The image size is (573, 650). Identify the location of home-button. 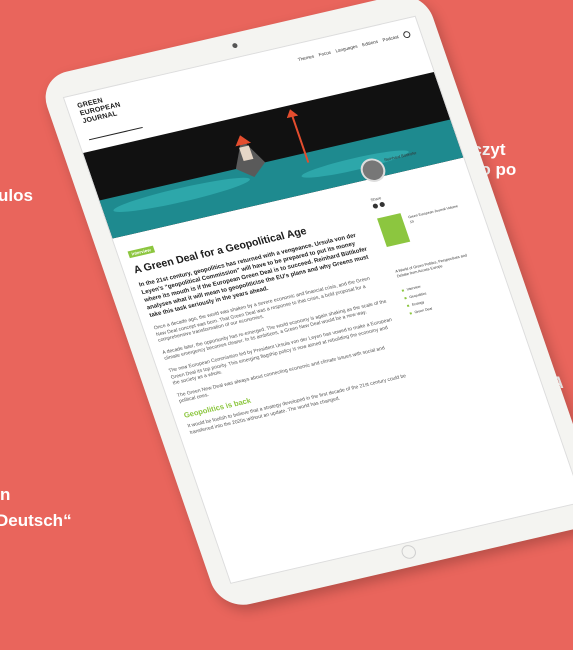
(408, 552).